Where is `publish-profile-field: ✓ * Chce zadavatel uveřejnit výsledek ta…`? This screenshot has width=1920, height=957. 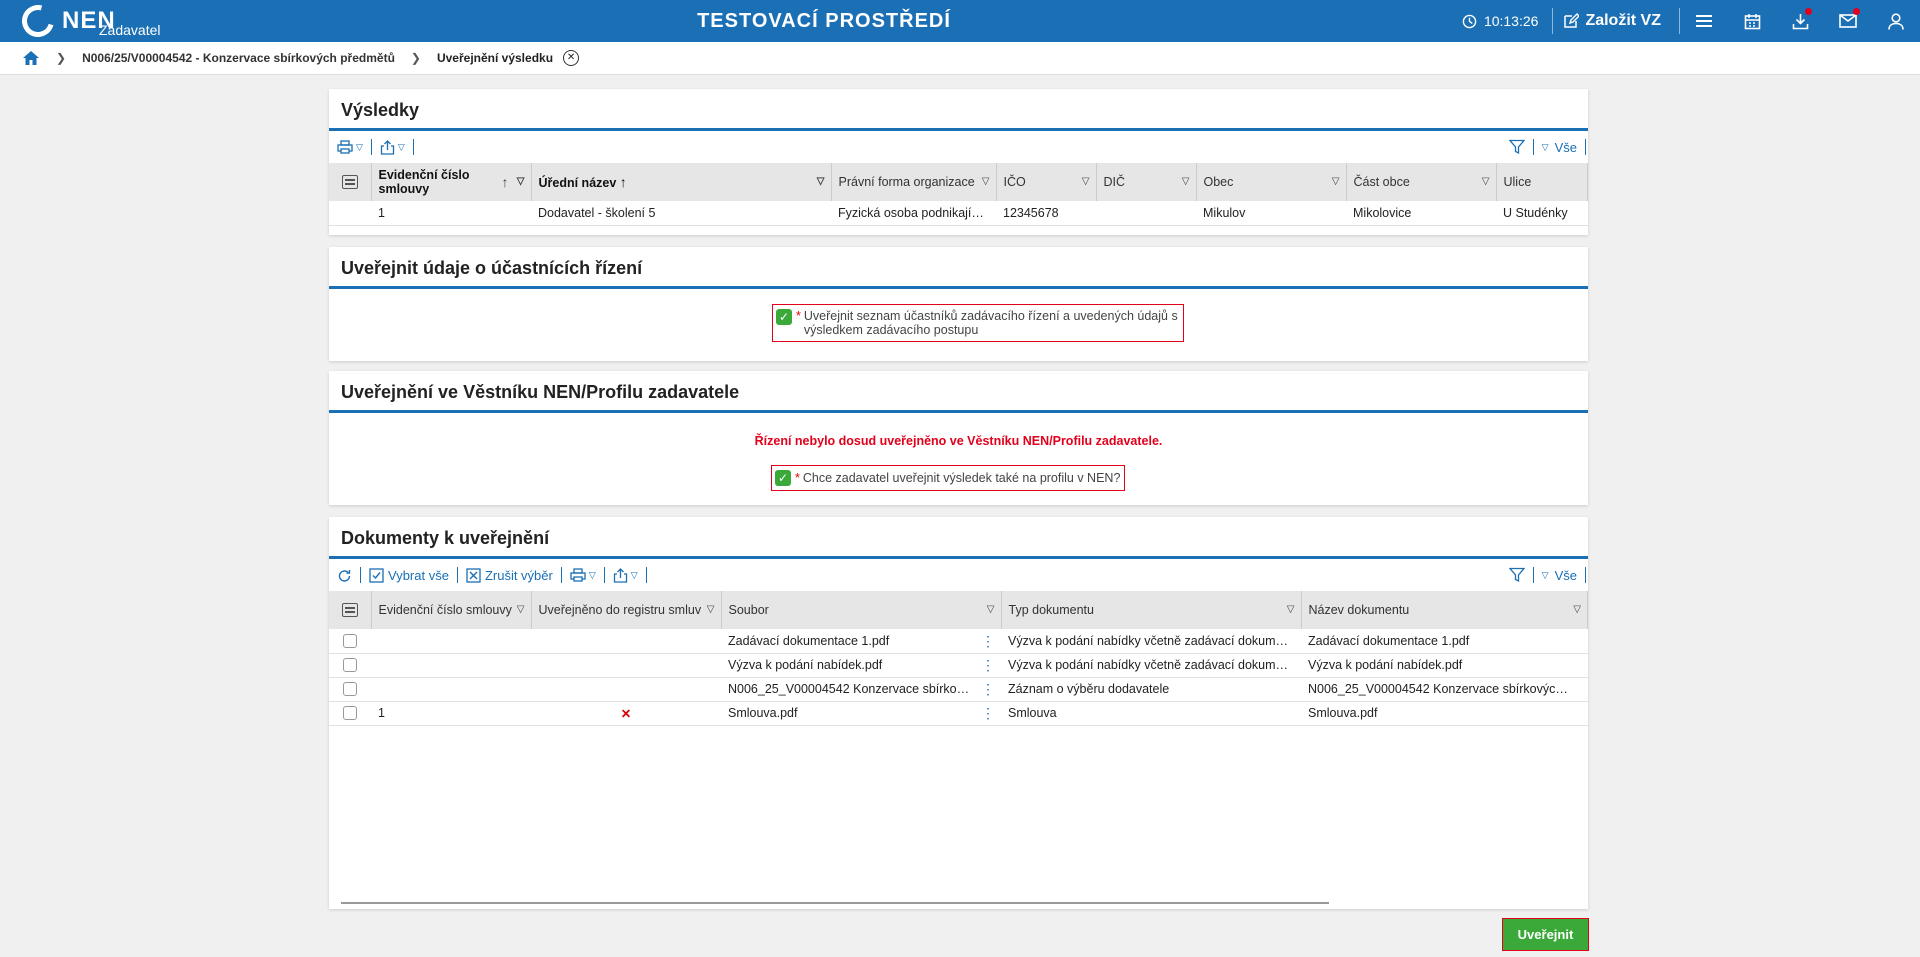
publish-profile-field: ✓ * Chce zadavatel uveřejnit výsledek ta… is located at coordinates (948, 478).